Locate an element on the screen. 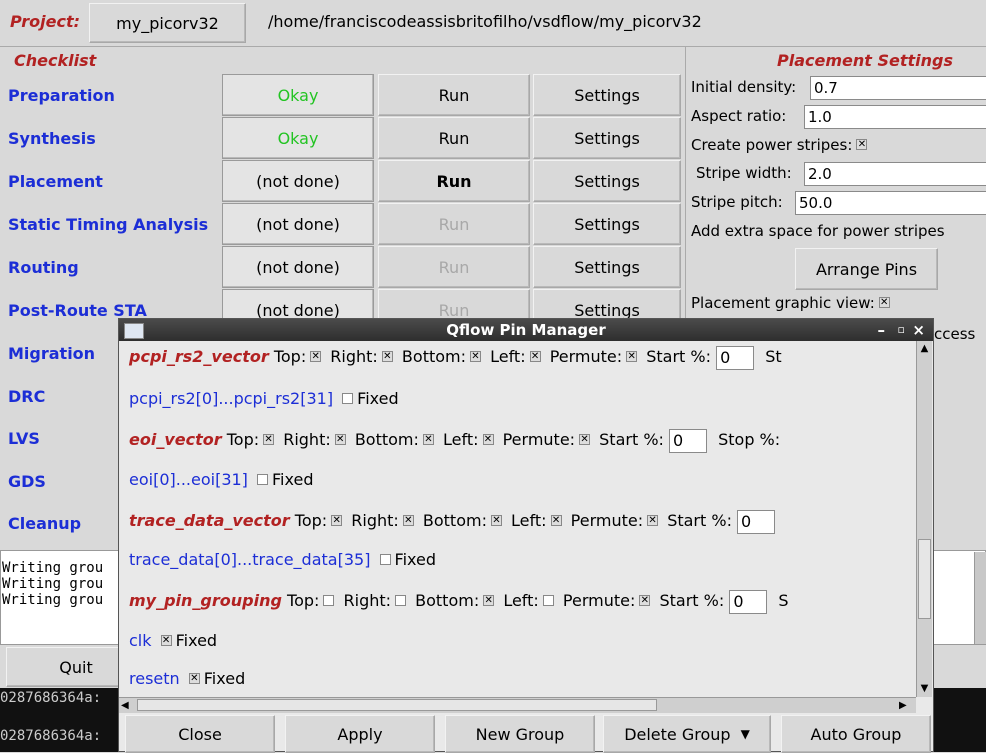  delete-group-dropdown: Delete Group ▼ is located at coordinates (687, 734).